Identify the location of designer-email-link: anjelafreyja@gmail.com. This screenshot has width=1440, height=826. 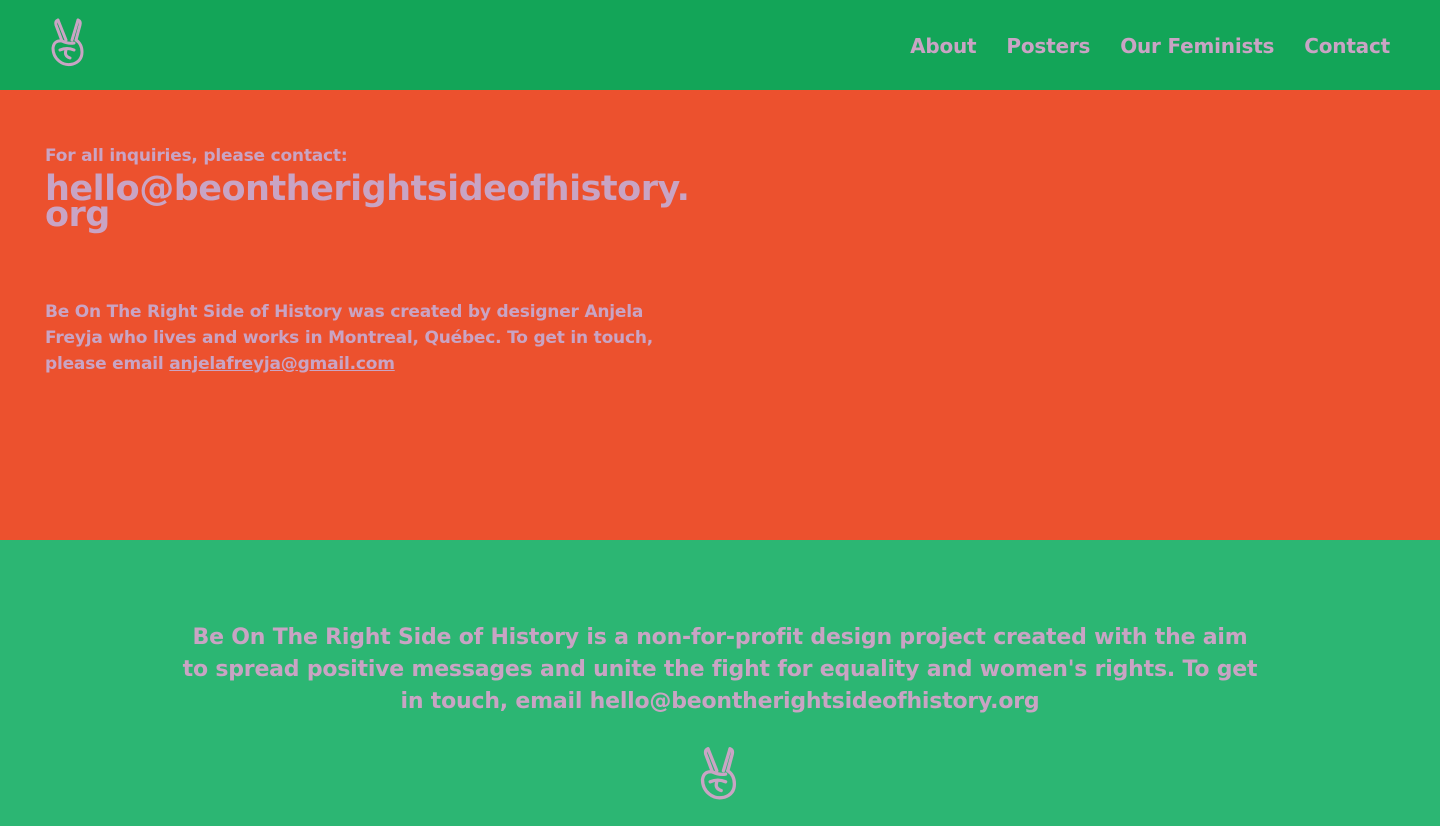
(282, 364).